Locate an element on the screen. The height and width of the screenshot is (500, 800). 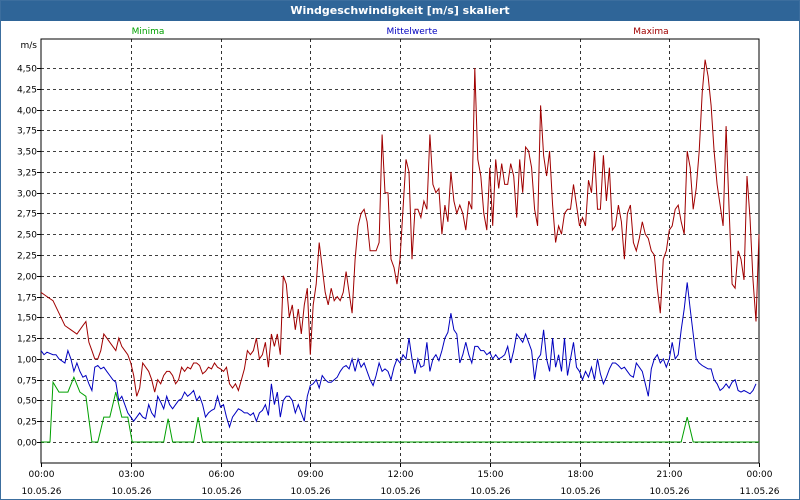
y-tick-label: 0,75 is located at coordinates (27, 382).